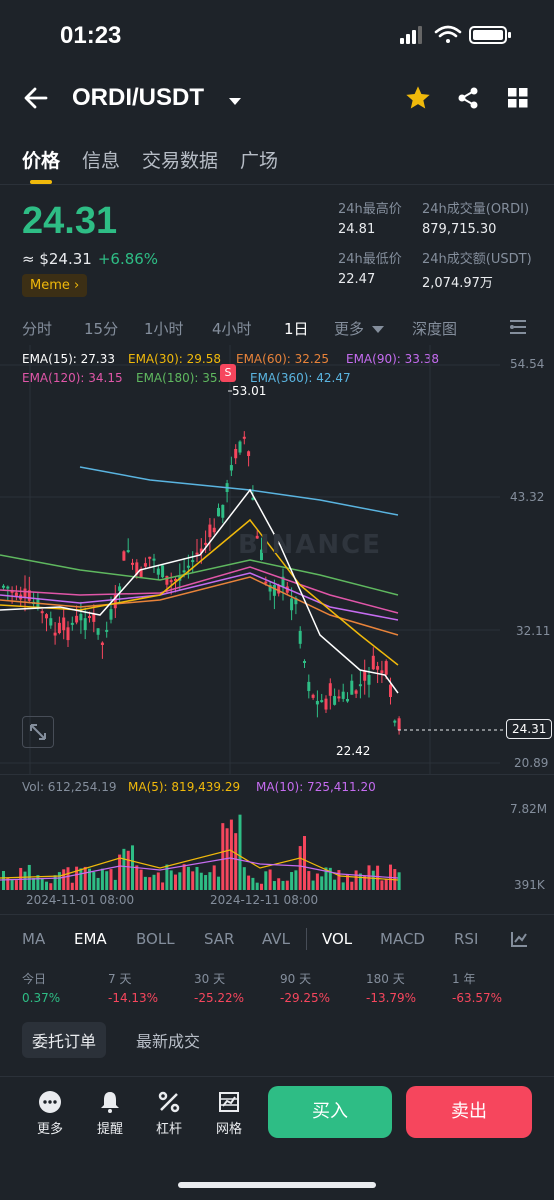 Image resolution: width=554 pixels, height=1200 pixels. Describe the element at coordinates (277, 328) in the screenshot. I see `timeframe-row: 分时 15分 1小时 4小时 1日 更多 深度图` at that location.